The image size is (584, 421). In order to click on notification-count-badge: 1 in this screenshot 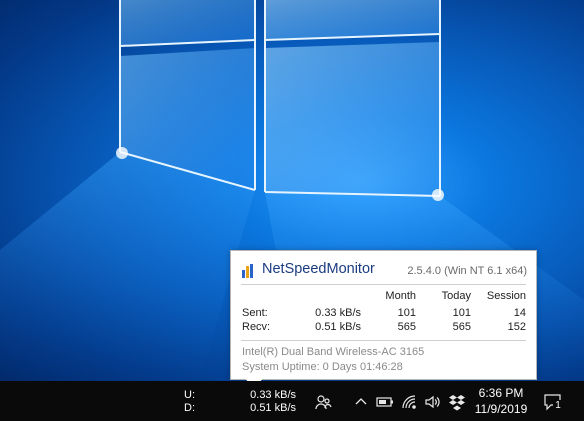, I will do `click(558, 405)`.